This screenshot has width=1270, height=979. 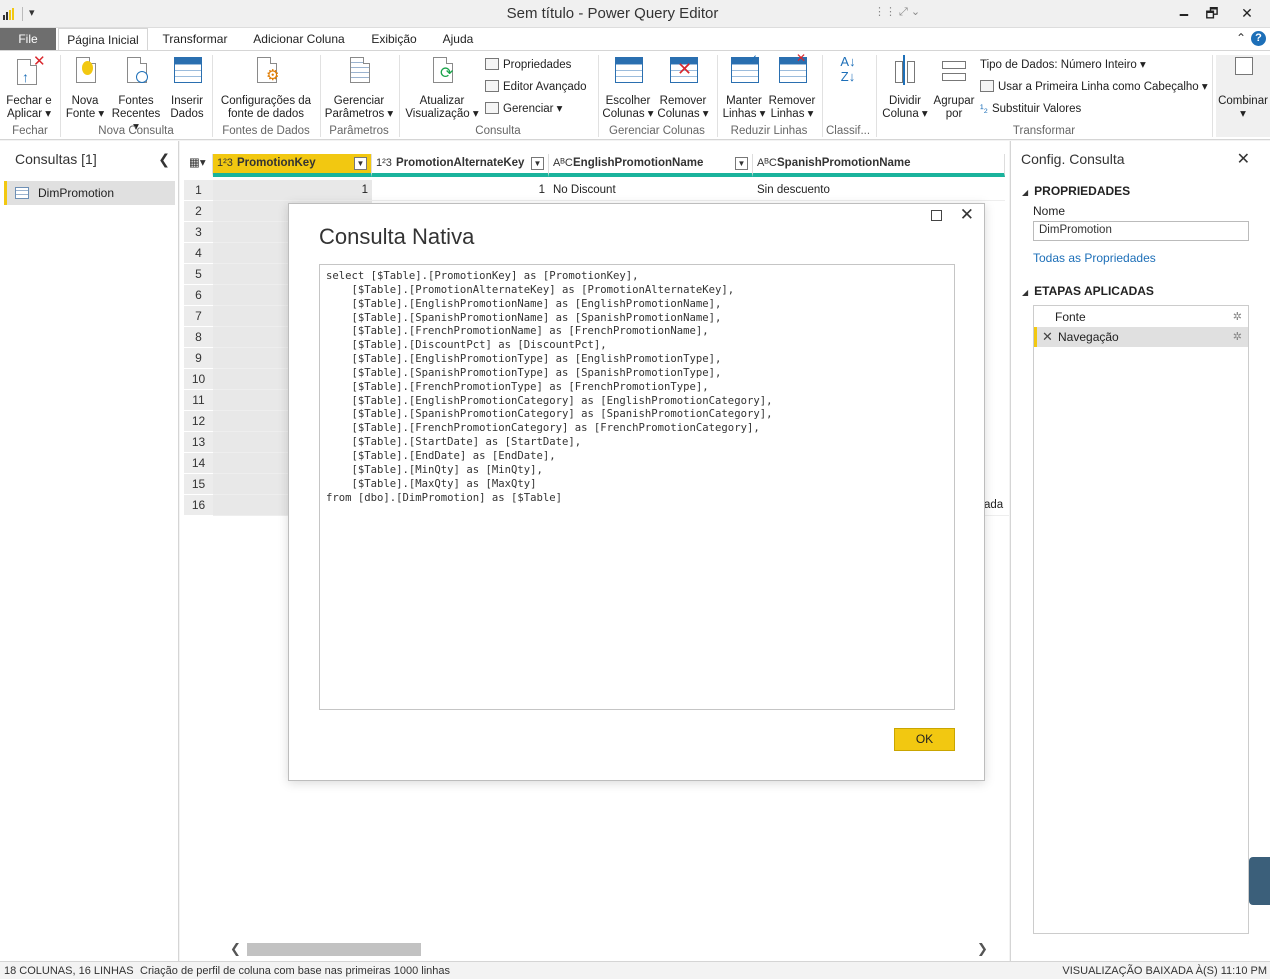 I want to click on enter-data-label: Inserir Dados, so click(x=187, y=107).